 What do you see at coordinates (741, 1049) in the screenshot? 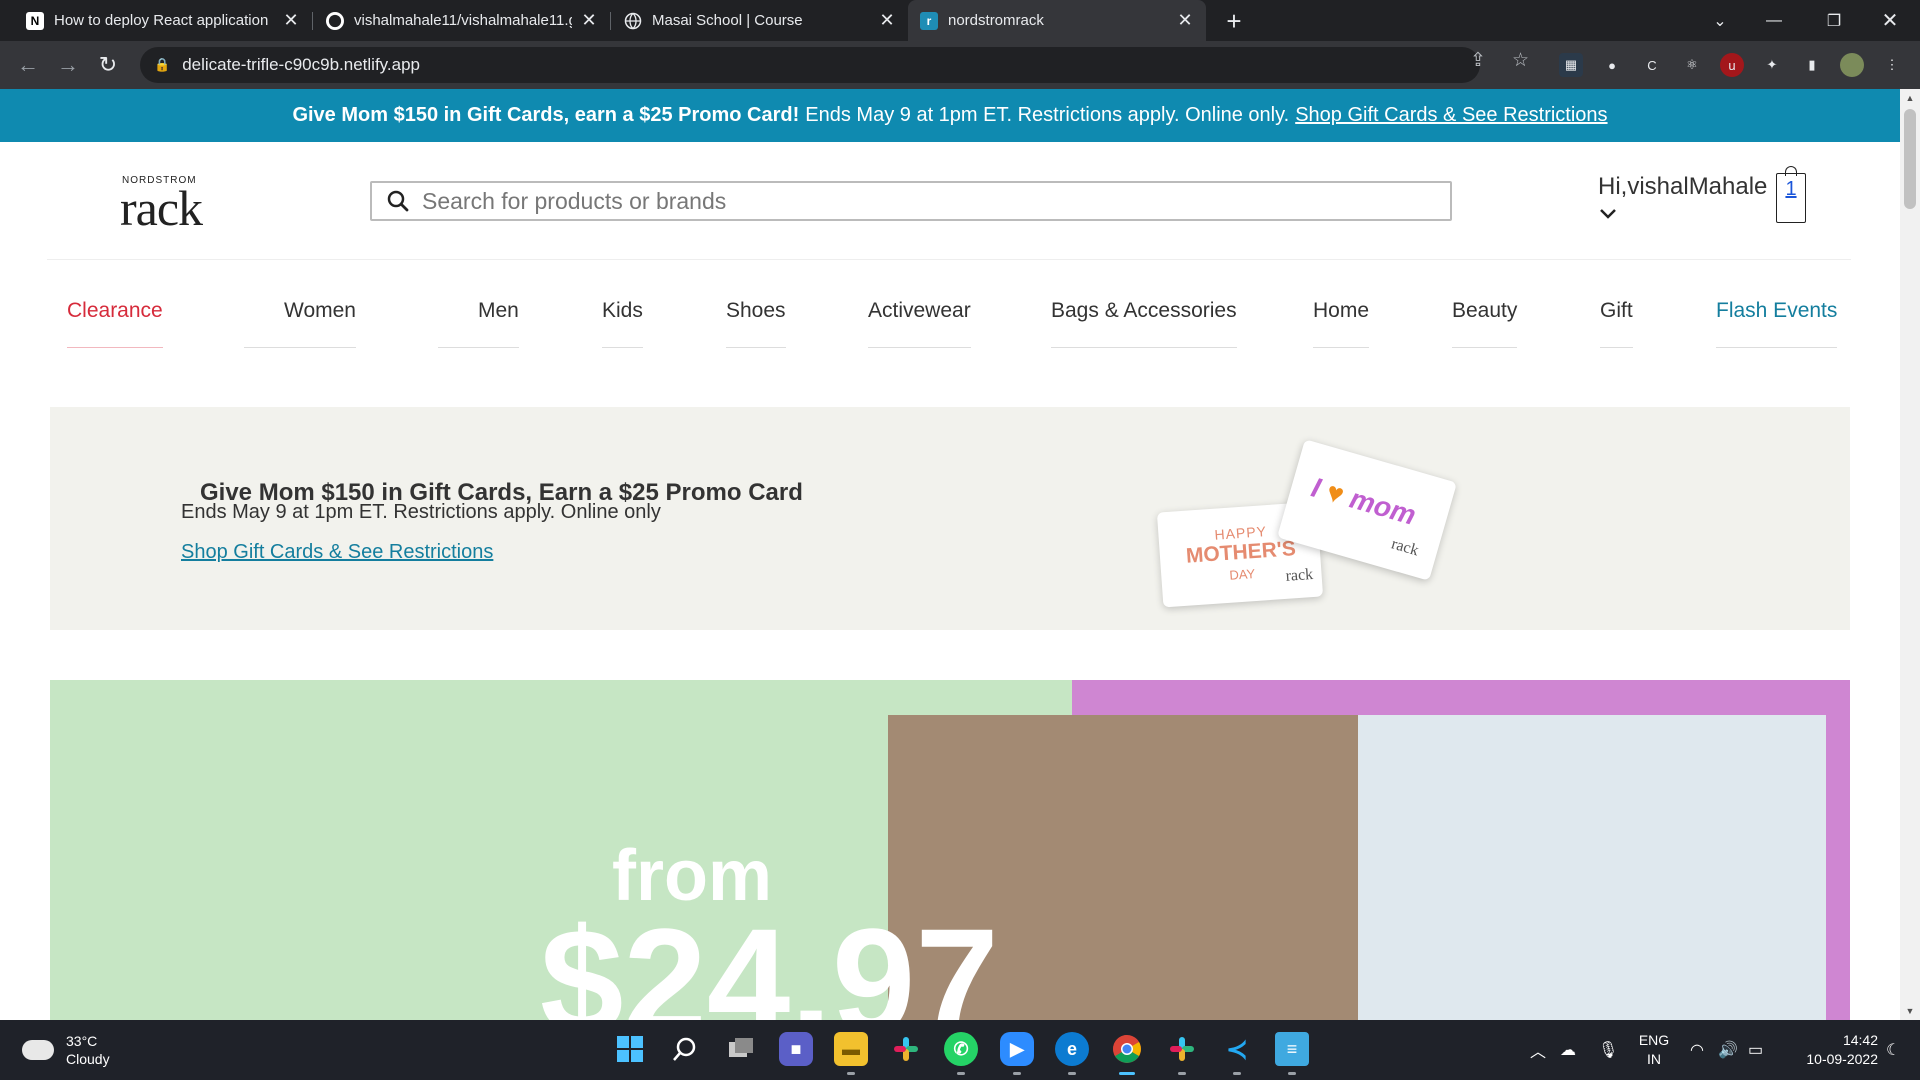
I see `task-view-icon` at bounding box center [741, 1049].